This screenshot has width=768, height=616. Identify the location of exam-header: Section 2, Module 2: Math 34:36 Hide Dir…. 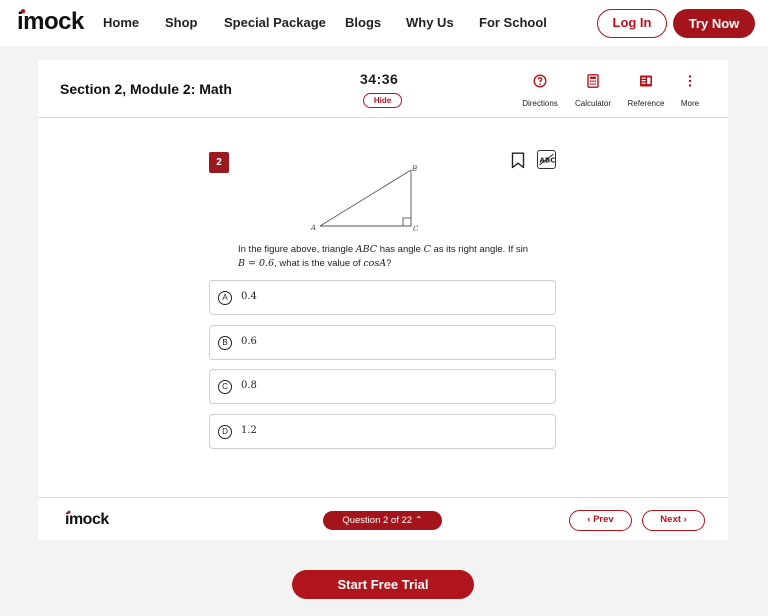
(383, 89).